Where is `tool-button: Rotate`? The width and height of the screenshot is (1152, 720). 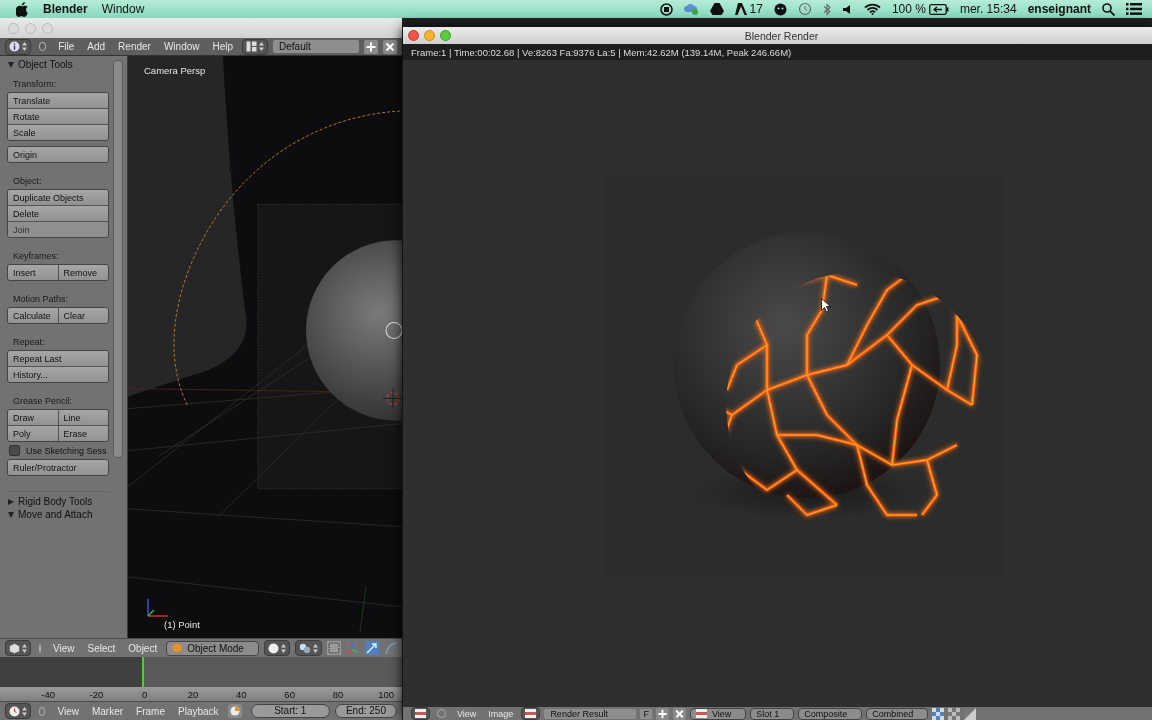
tool-button: Rotate is located at coordinates (58, 116).